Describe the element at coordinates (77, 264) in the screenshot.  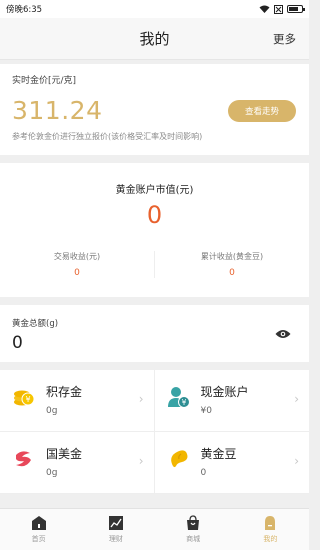
I see `trade-income-stat: 交易收益(元) 0` at that location.